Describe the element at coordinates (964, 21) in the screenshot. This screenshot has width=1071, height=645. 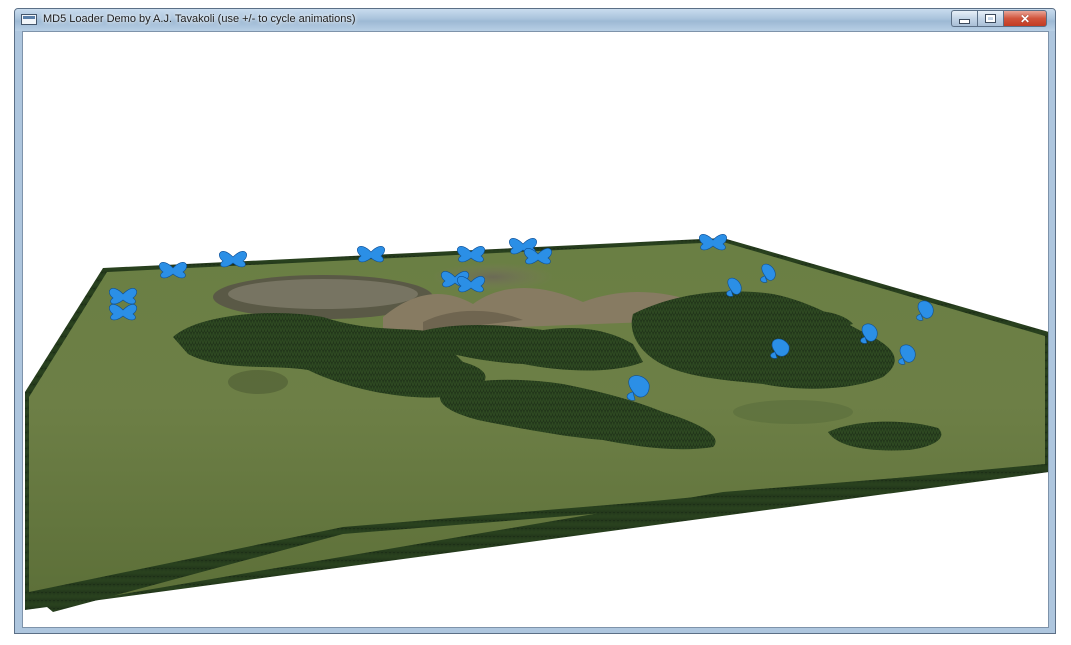
I see `minimize-icon` at that location.